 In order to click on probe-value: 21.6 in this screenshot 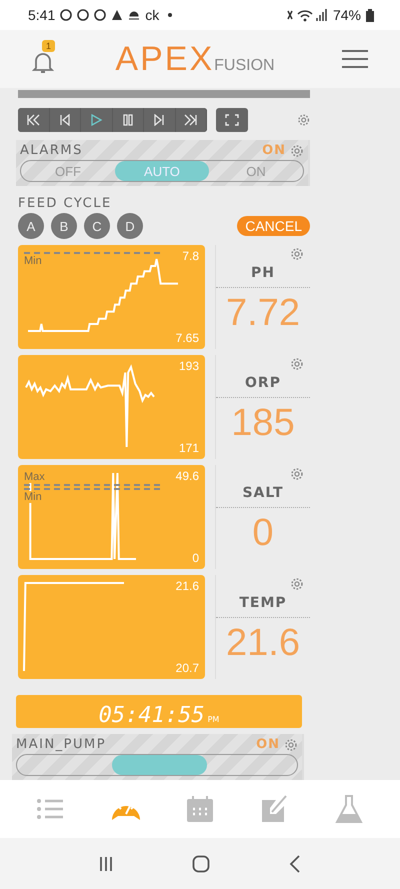, I will do `click(263, 643)`.